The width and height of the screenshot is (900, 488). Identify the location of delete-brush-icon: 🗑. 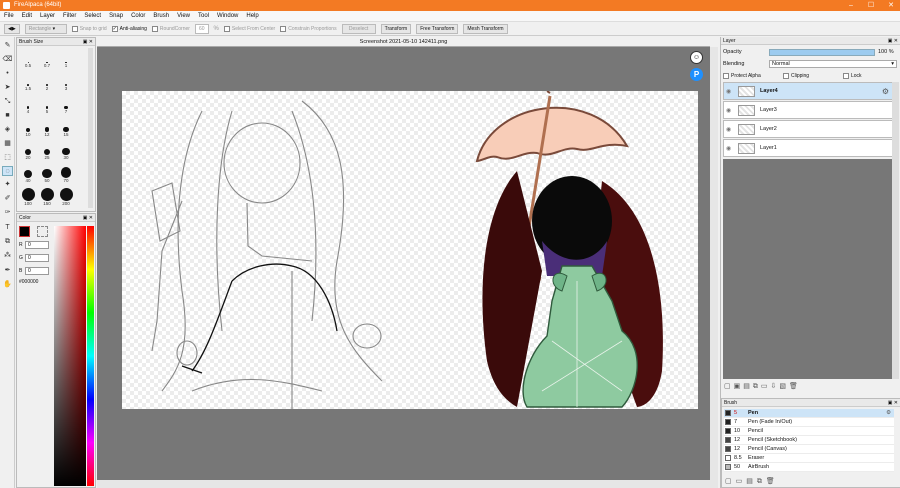
(772, 481).